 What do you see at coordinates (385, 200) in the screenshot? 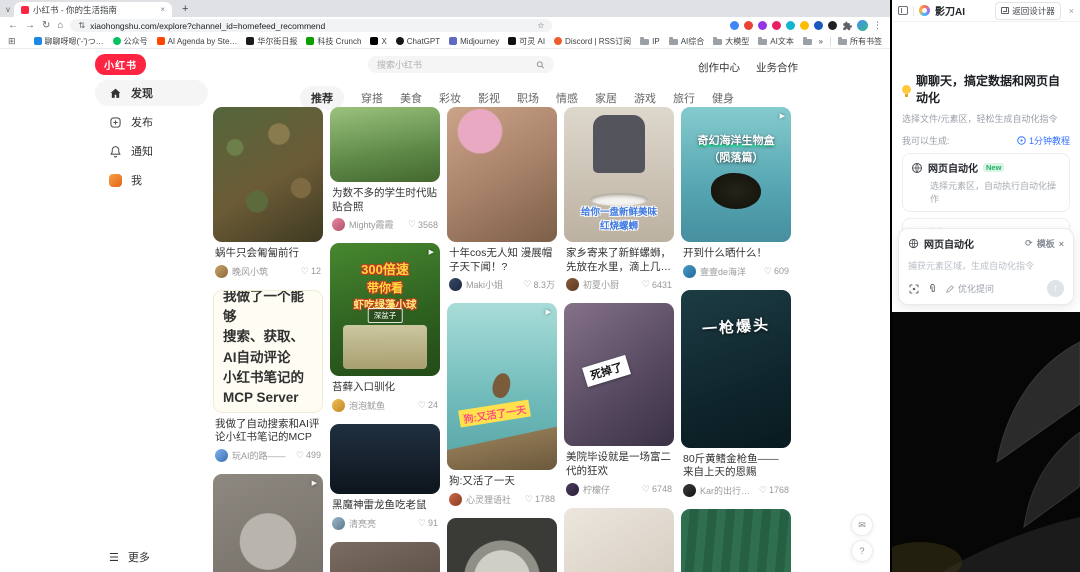
I see `note-title: 为数不多的学生时代贴贴合照` at bounding box center [385, 200].